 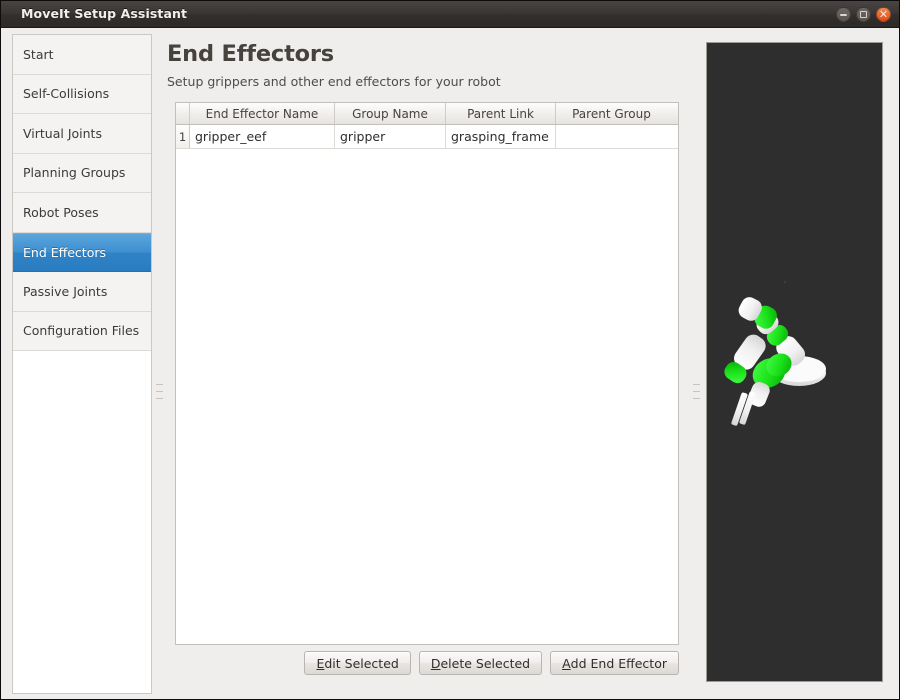 I want to click on add-end-effector-label: dd End Effector, so click(x=618, y=663).